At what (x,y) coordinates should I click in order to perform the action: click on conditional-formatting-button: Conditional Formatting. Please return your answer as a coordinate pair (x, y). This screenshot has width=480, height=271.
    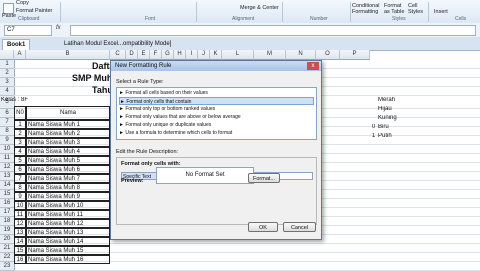
    Looking at the image, I should click on (370, 9).